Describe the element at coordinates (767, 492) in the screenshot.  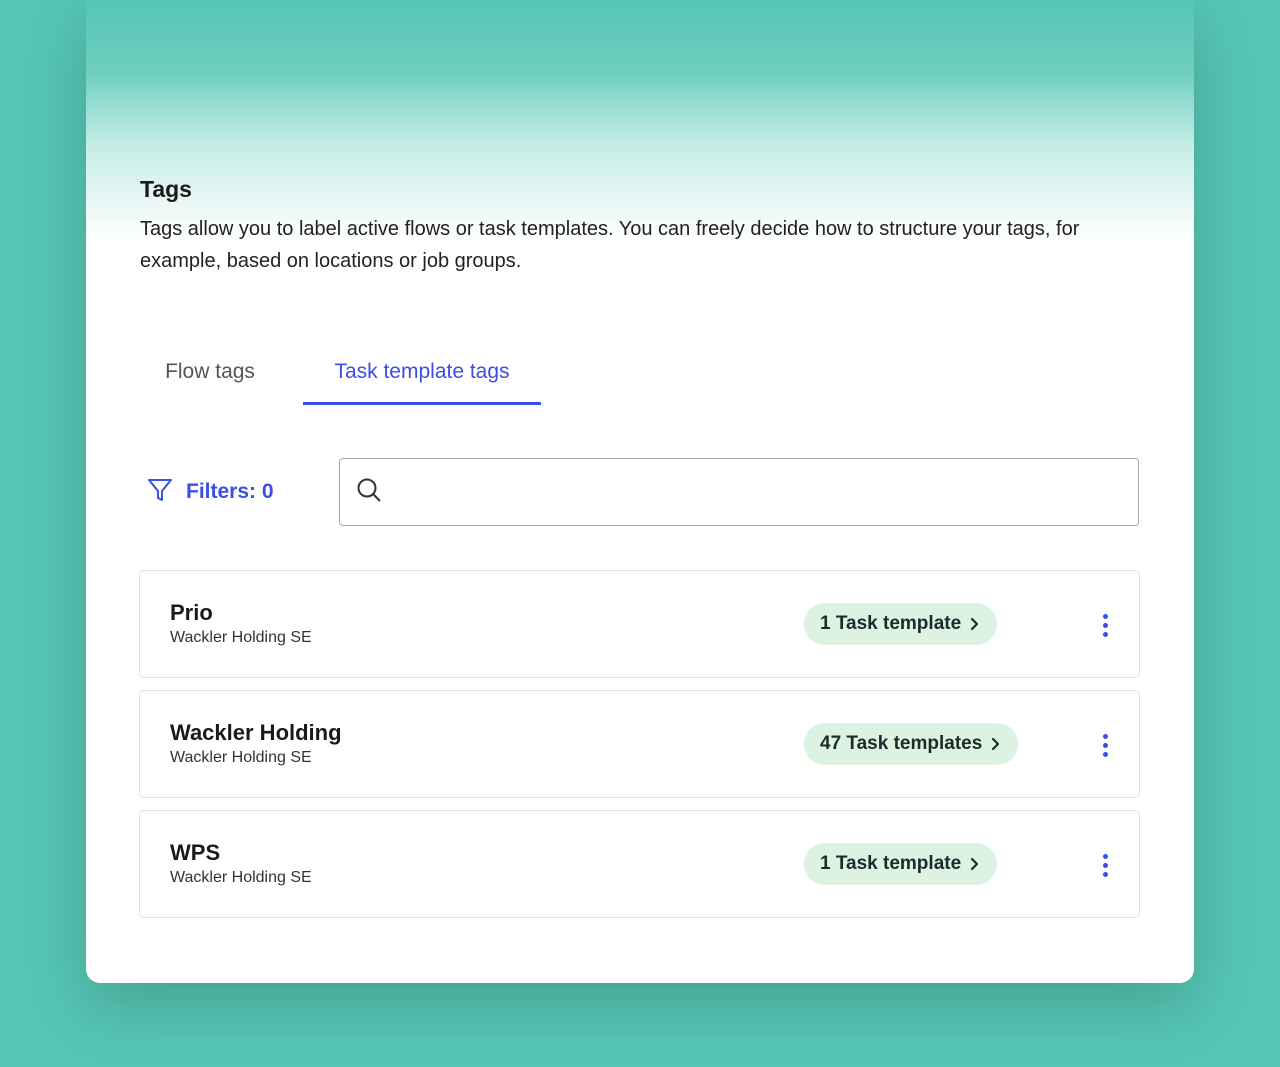
I see `search-input` at that location.